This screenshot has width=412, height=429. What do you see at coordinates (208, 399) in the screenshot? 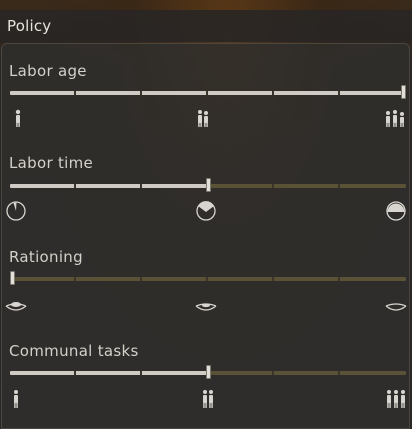
I see `two-workers-icon` at bounding box center [208, 399].